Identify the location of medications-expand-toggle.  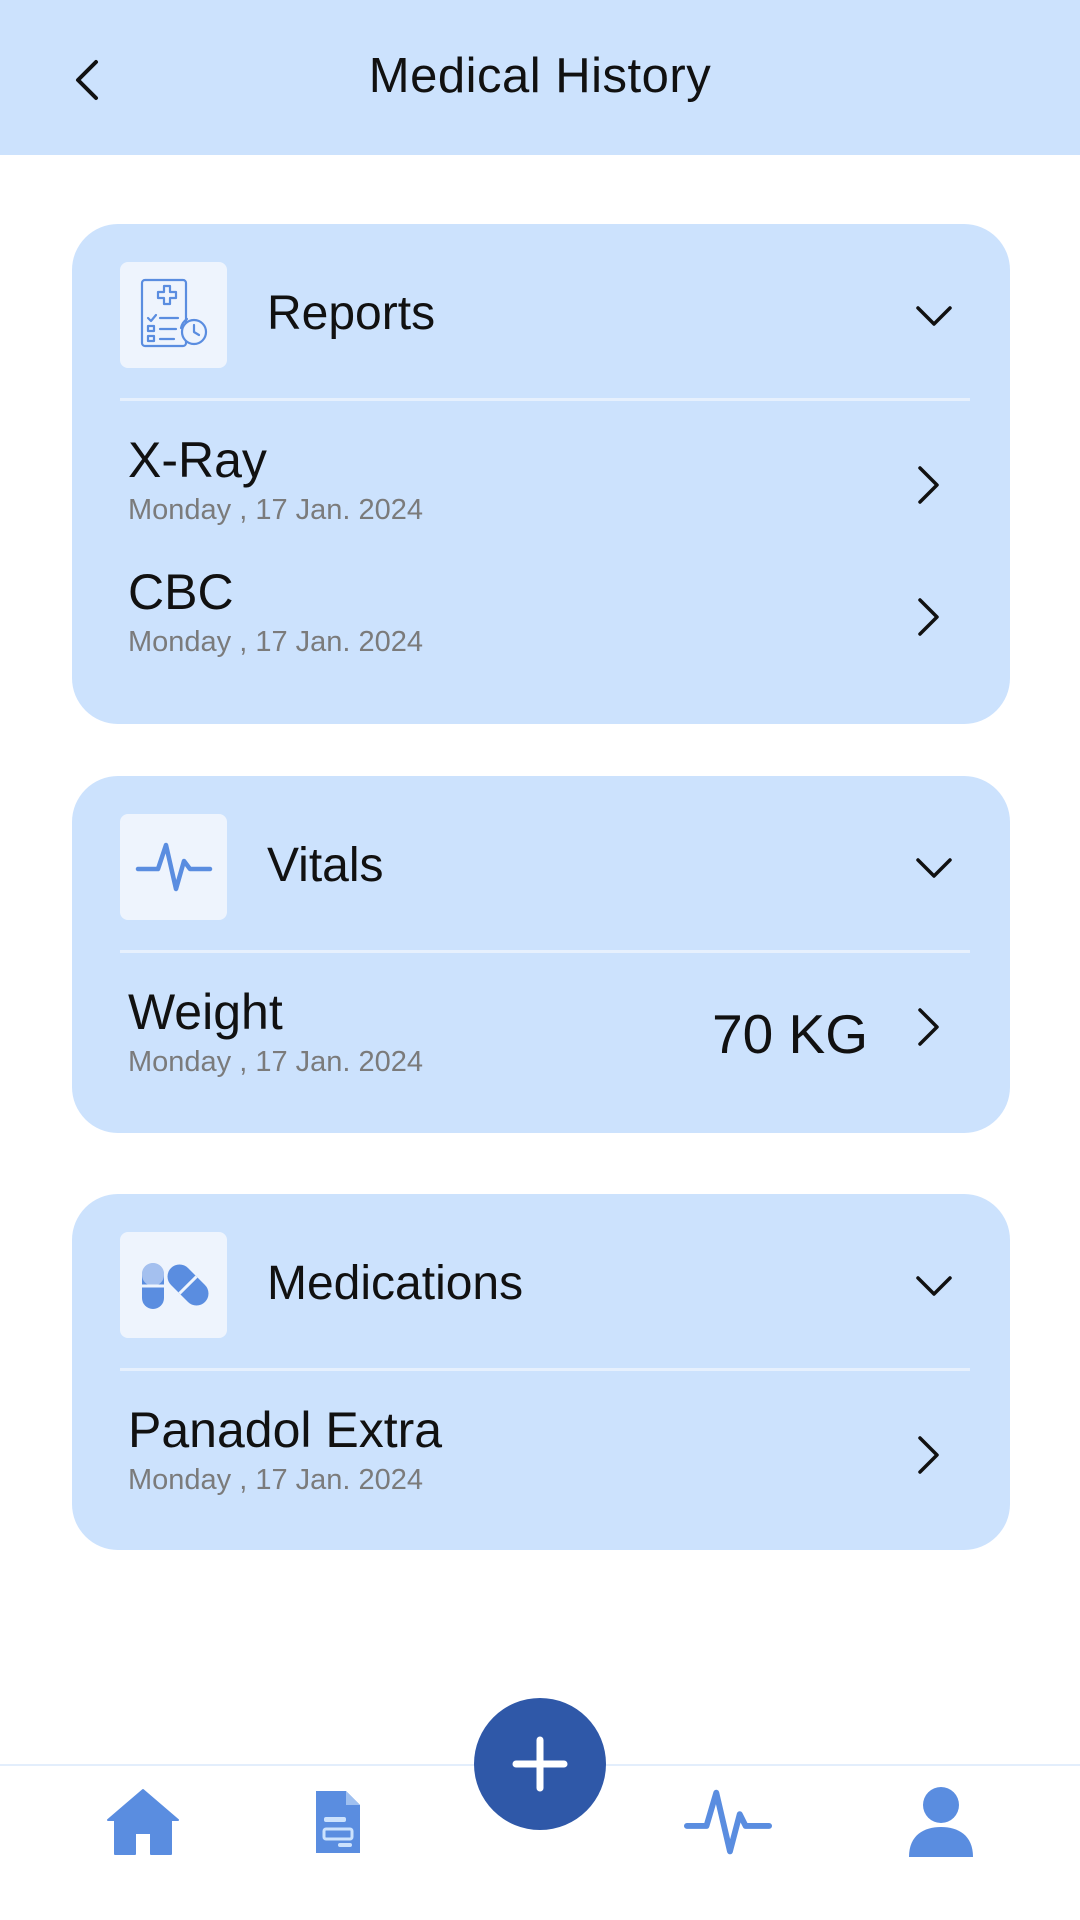
(934, 1286).